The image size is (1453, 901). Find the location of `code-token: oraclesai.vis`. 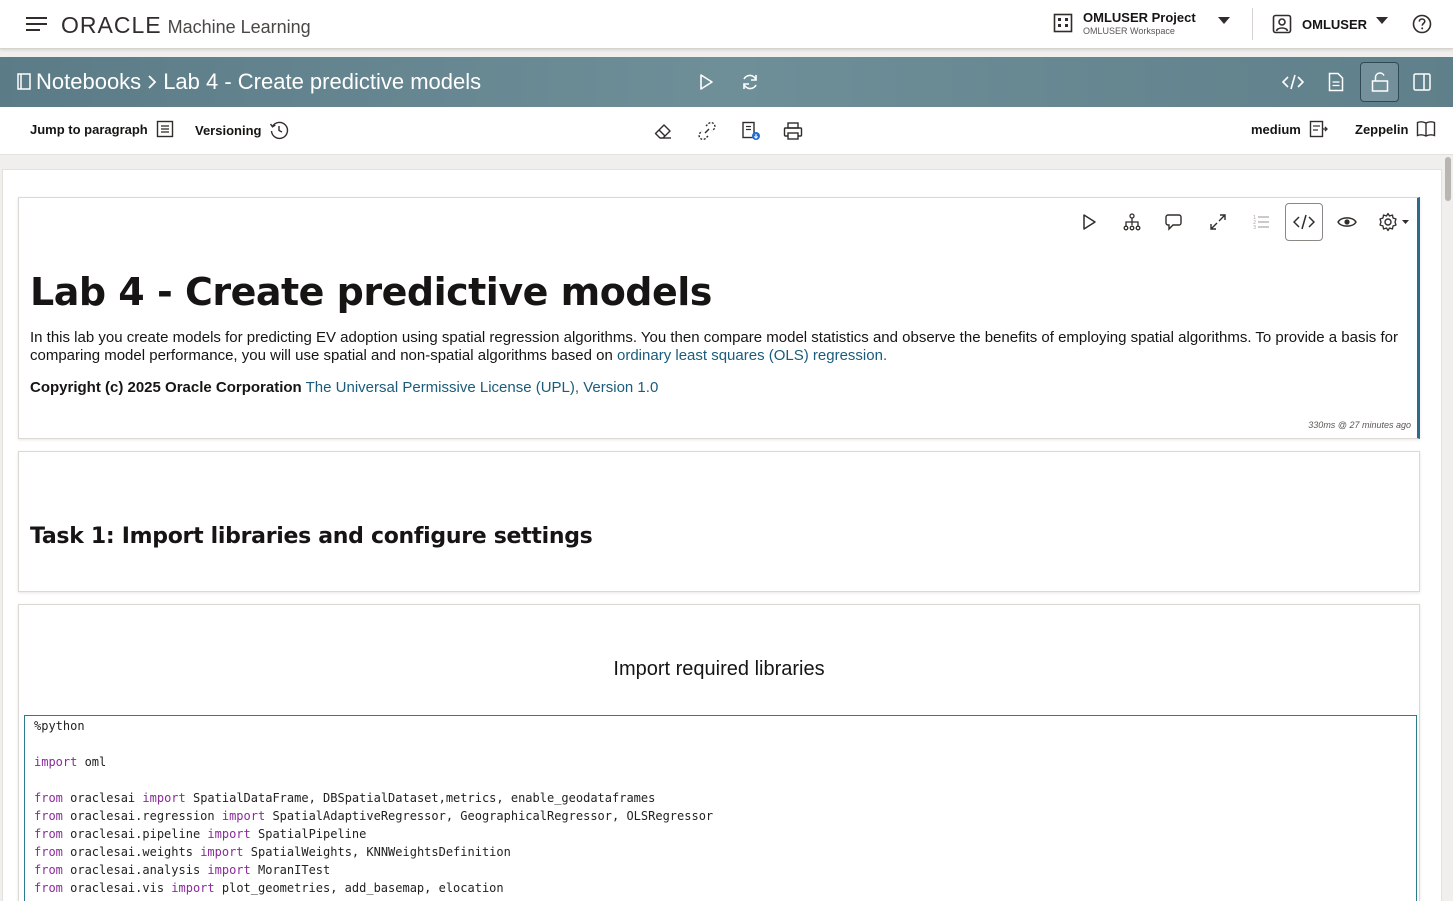

code-token: oraclesai.vis is located at coordinates (117, 888).